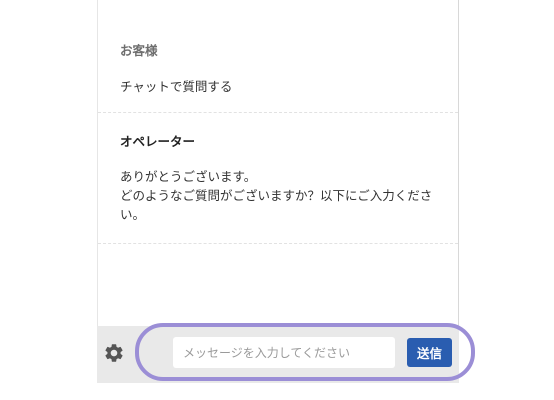  I want to click on settings-button, so click(114, 353).